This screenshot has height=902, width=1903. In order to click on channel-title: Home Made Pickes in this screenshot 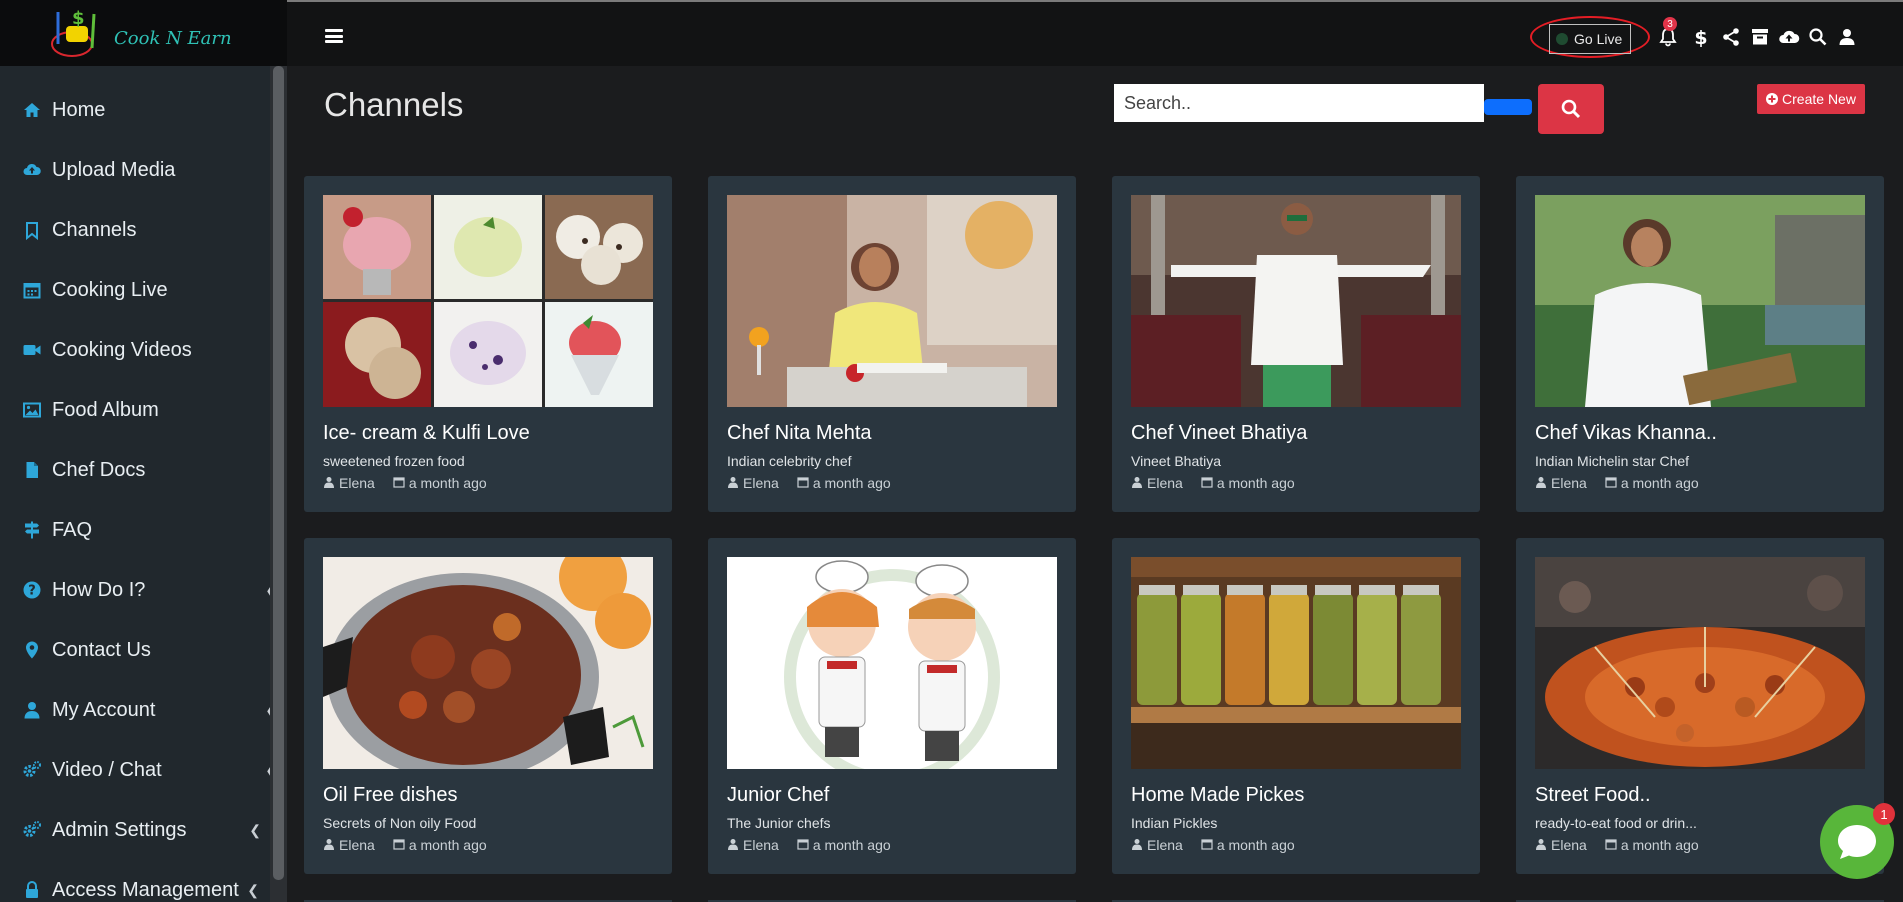, I will do `click(1296, 795)`.